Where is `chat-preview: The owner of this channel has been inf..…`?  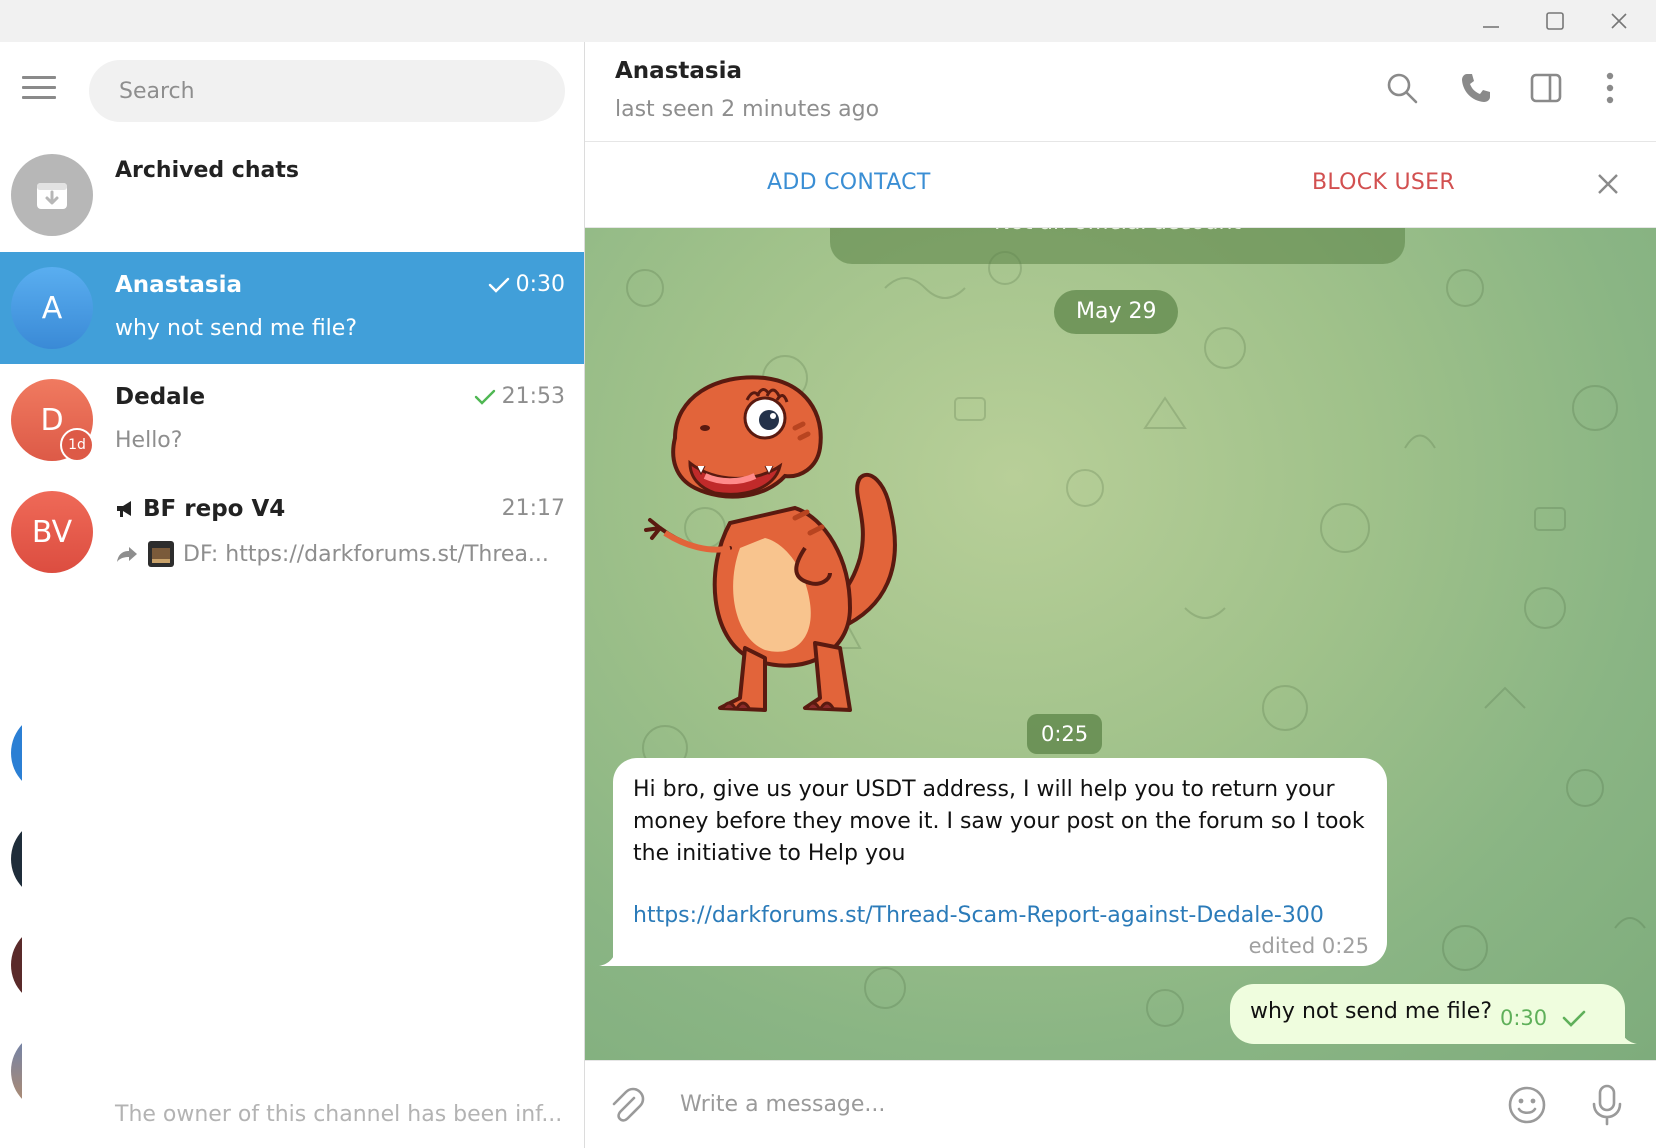
chat-preview: The owner of this channel has been inf..… is located at coordinates (339, 1114).